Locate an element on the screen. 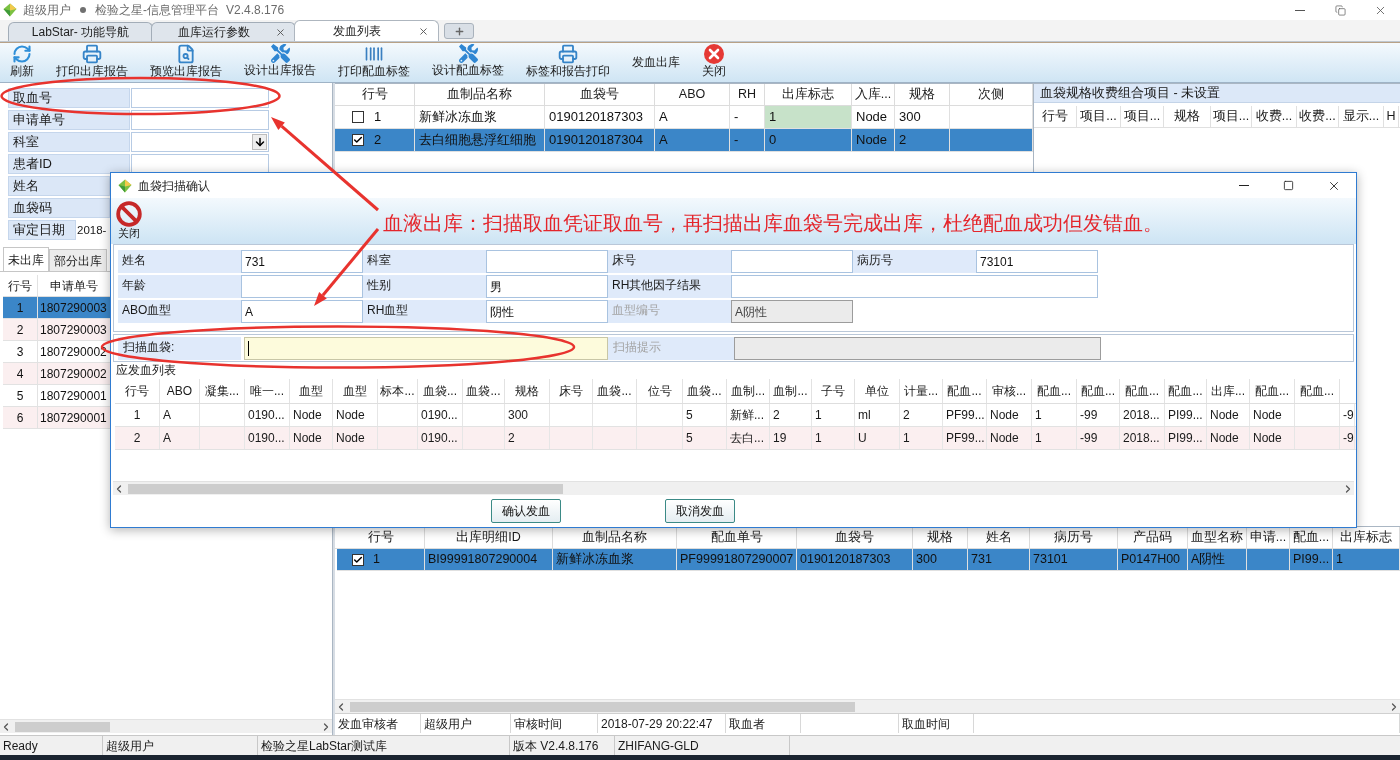 This screenshot has width=1400, height=760. table-cell: 19 is located at coordinates (791, 438).